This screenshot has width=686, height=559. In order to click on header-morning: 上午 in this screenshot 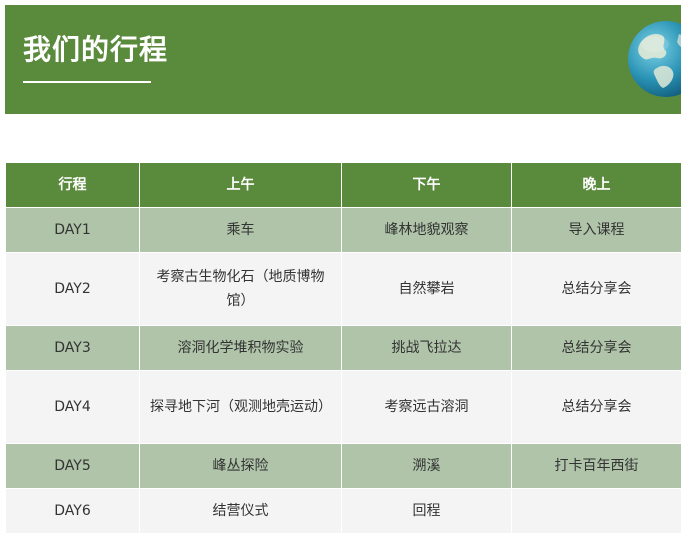, I will do `click(240, 185)`.